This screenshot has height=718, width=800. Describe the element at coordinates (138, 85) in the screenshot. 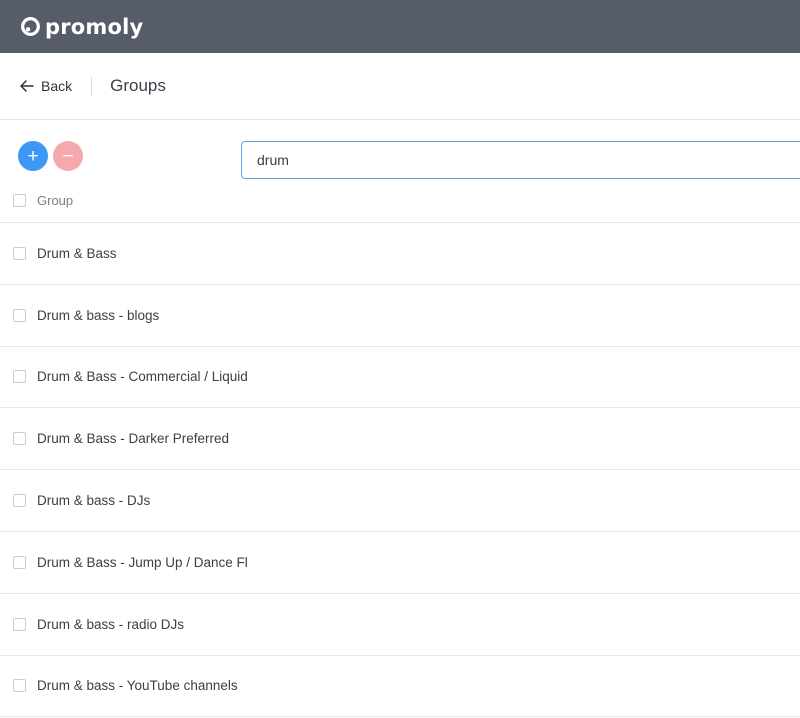

I see `page-title: Groups` at that location.